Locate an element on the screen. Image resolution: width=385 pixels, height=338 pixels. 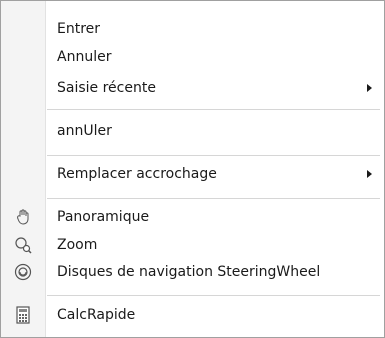
menu-item-label: Entrer is located at coordinates (79, 29).